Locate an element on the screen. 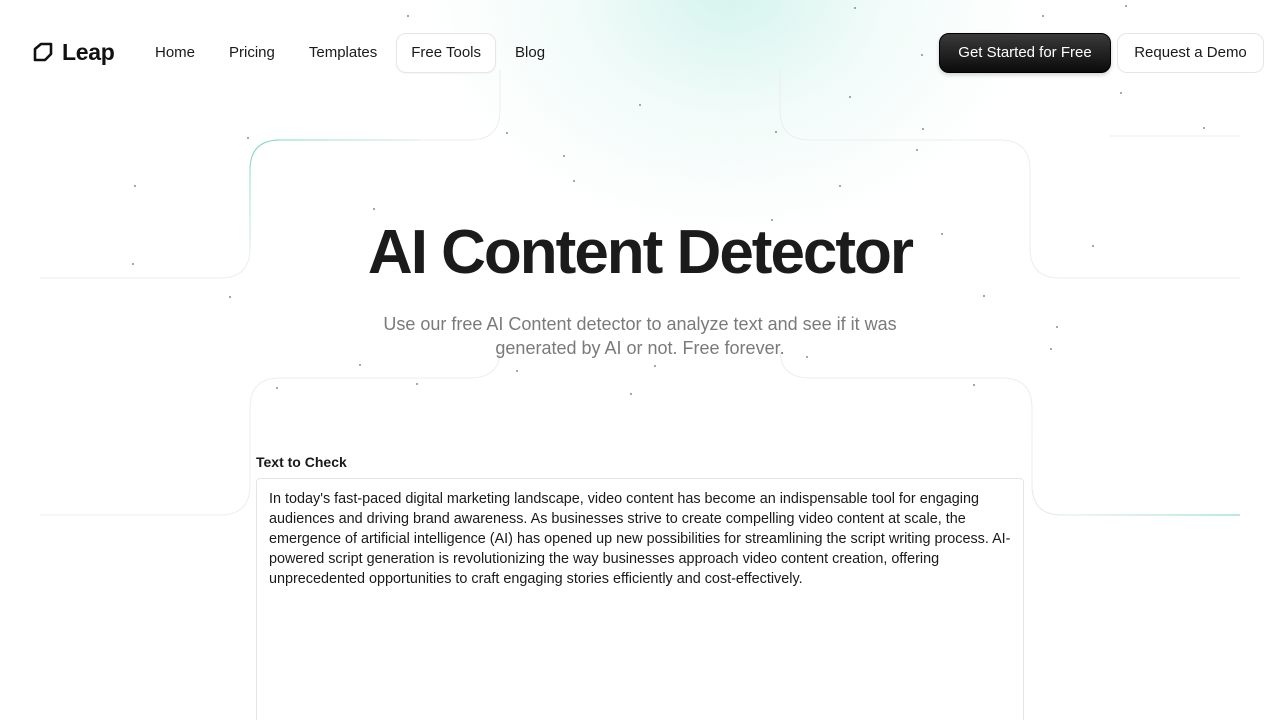 This screenshot has height=720, width=1280. main-nav: Home Pricing Templates Free Tools Blog is located at coordinates (350, 53).